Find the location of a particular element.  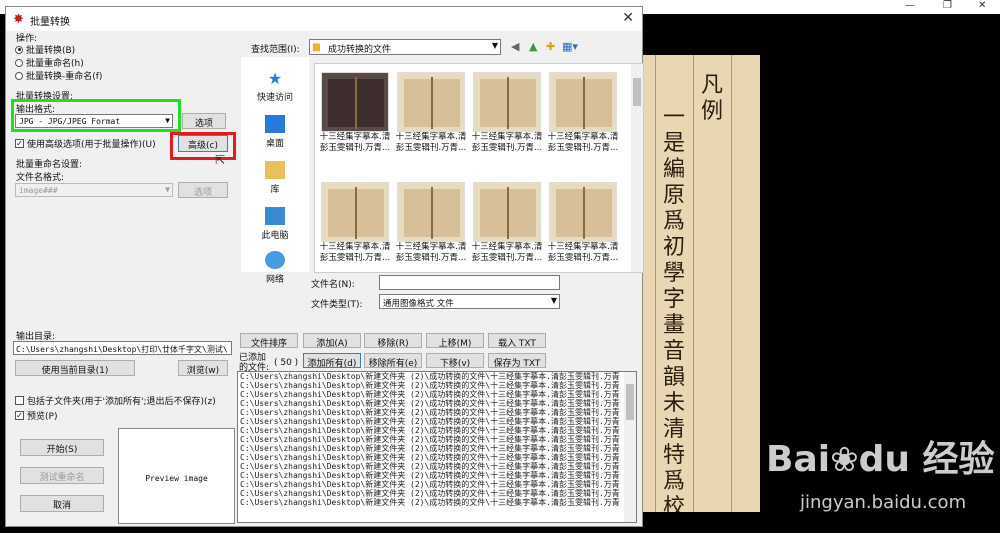

list-scrollbar is located at coordinates (630, 447).